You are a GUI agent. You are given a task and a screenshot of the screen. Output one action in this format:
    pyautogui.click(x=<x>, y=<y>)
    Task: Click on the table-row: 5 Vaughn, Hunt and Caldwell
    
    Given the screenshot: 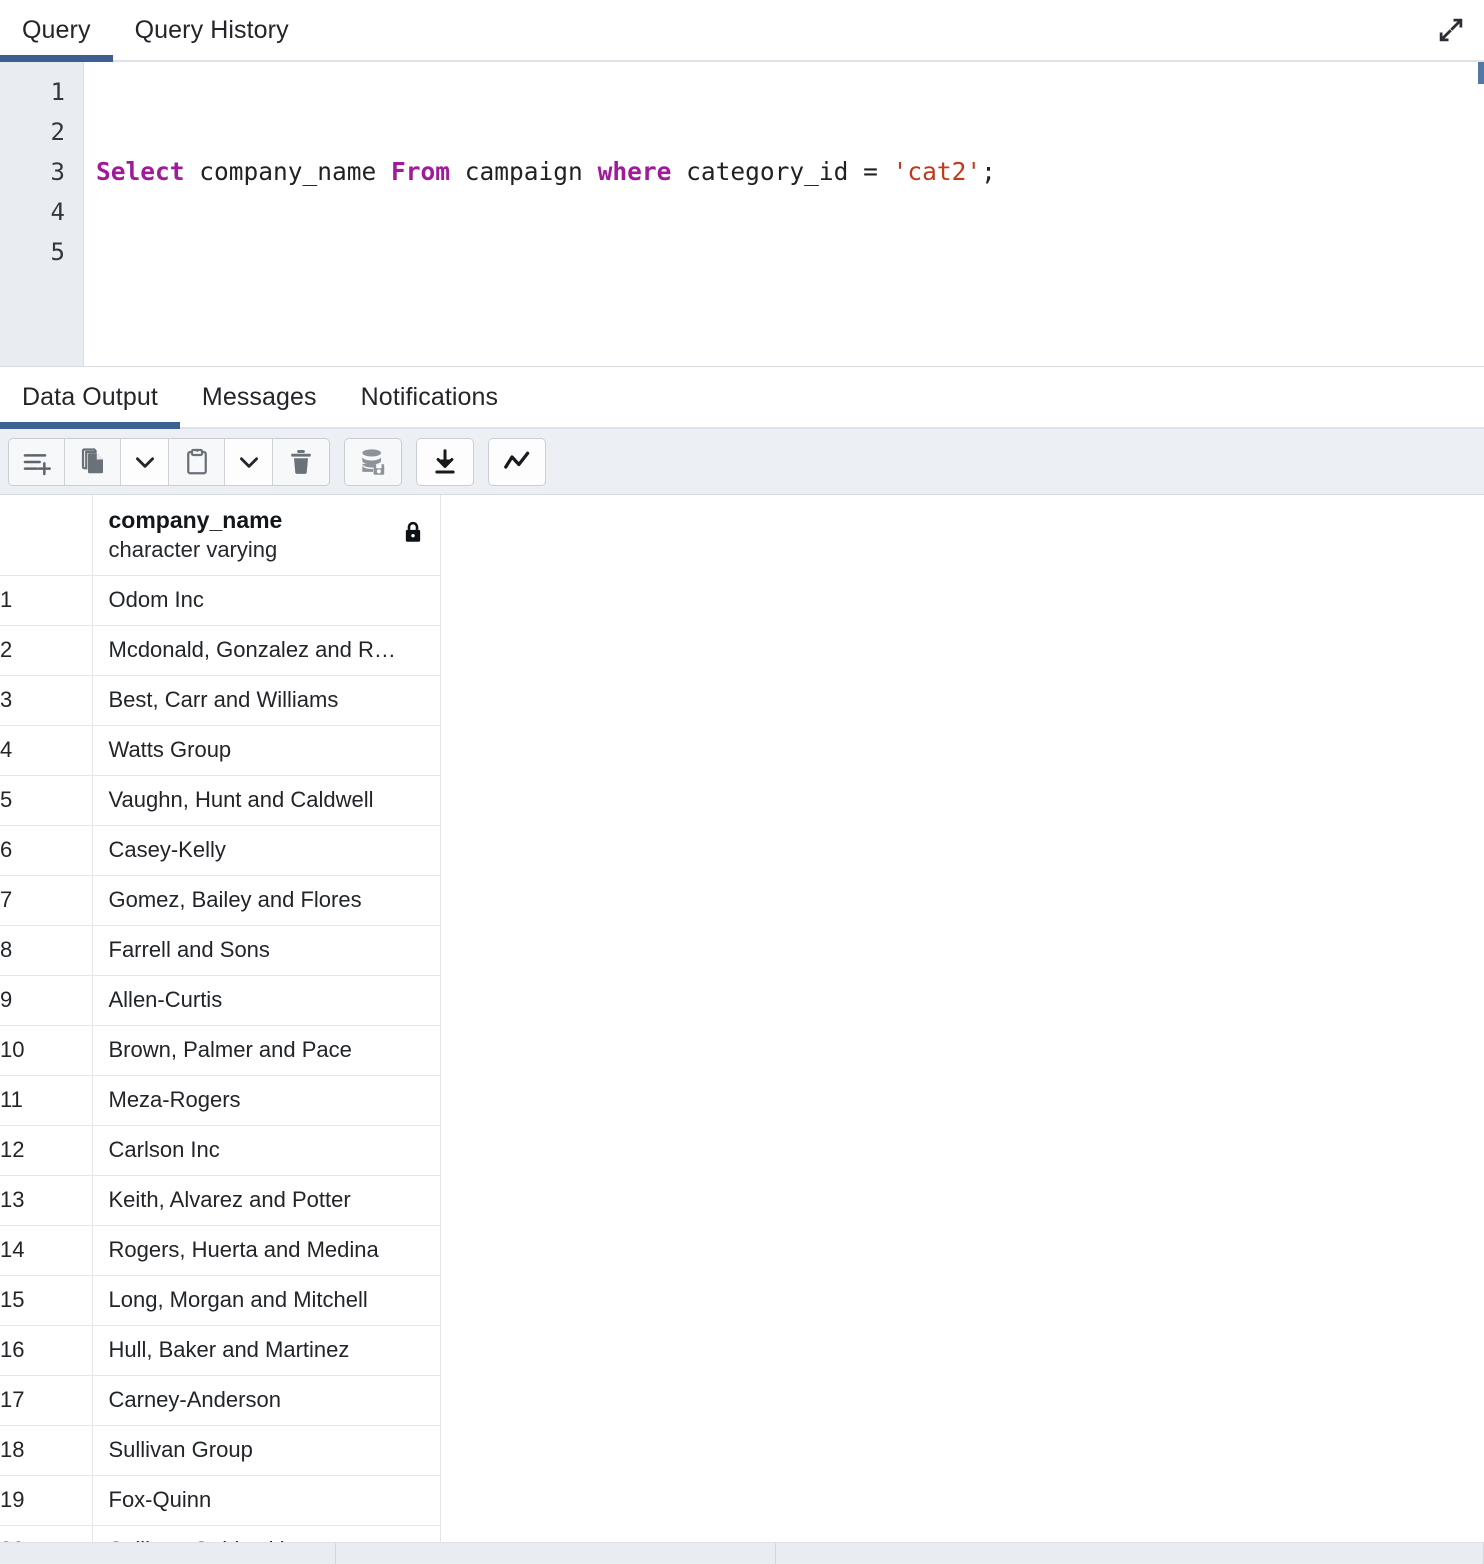 What is the action you would take?
    pyautogui.click(x=220, y=800)
    